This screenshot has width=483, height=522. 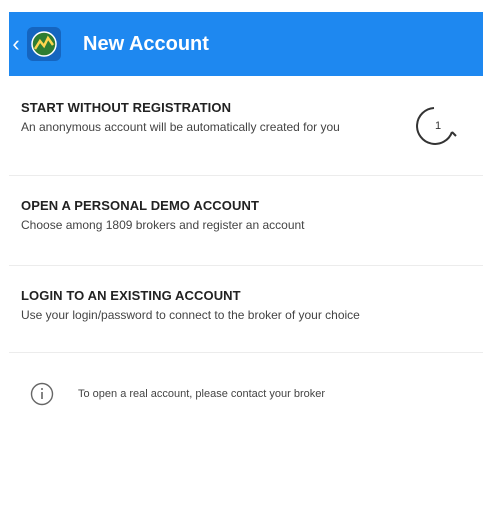 What do you see at coordinates (146, 43) in the screenshot?
I see `page-title: New Account` at bounding box center [146, 43].